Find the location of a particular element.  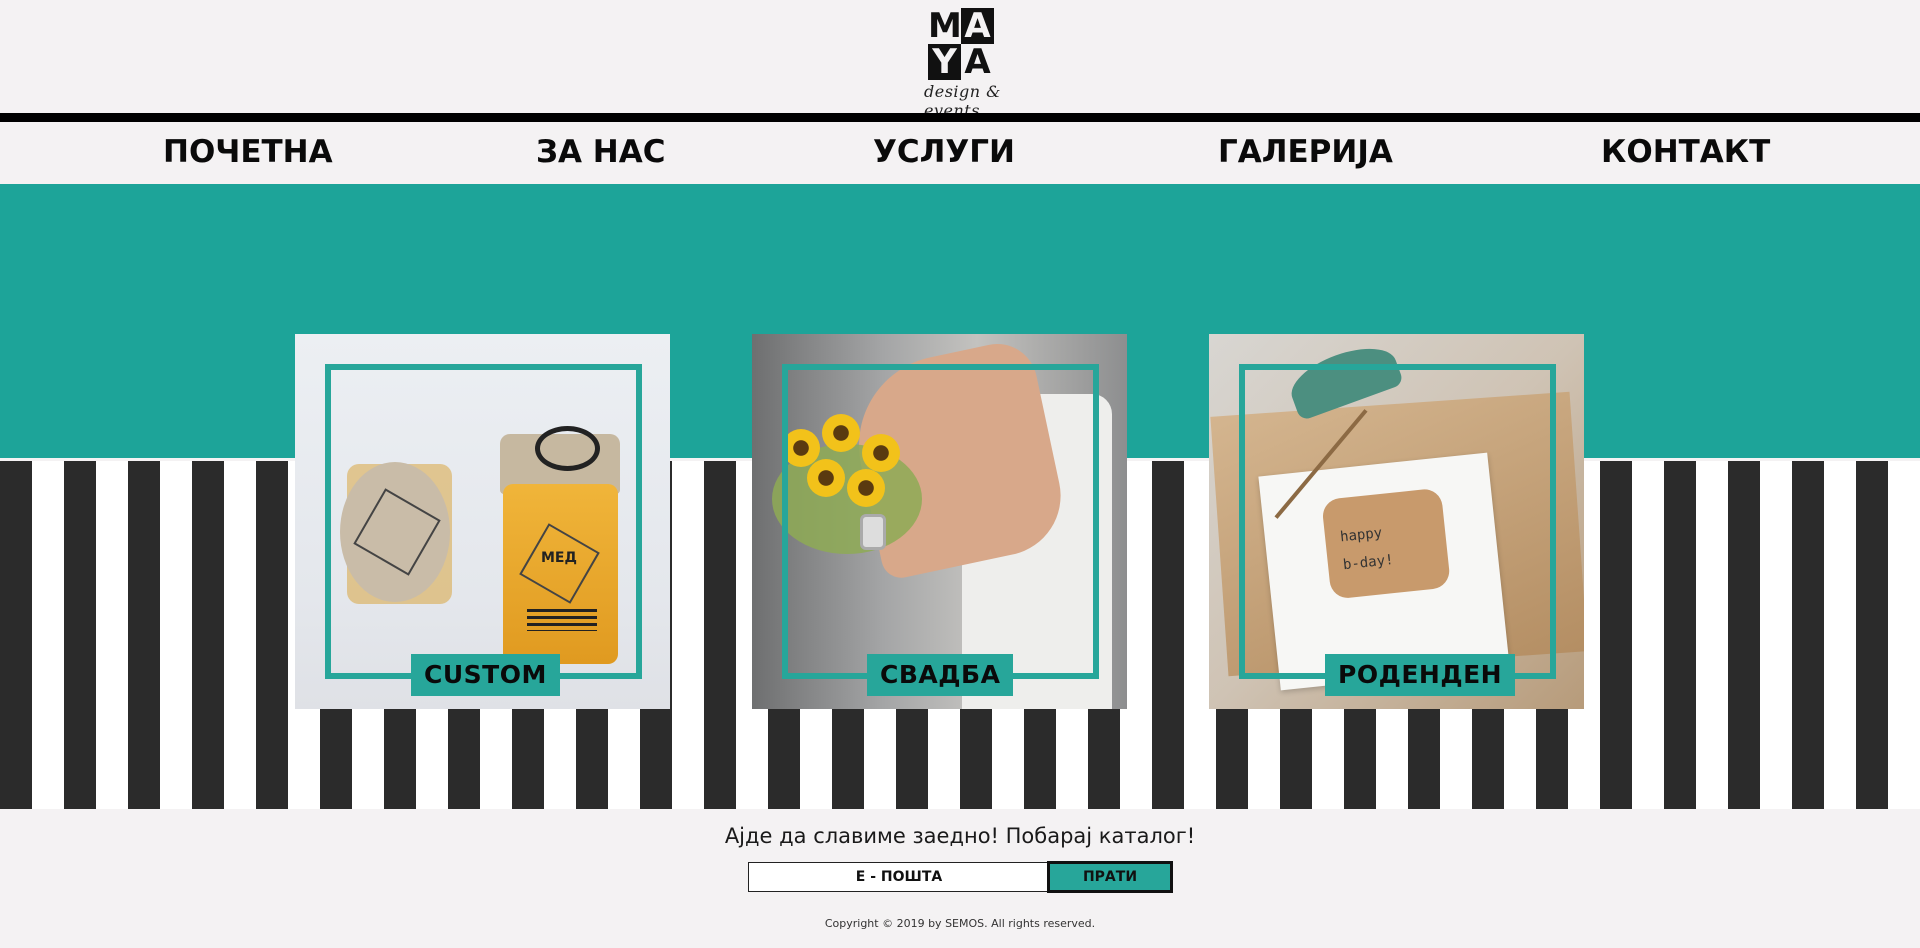

logo-monogram: M A Y A is located at coordinates (961, 44).